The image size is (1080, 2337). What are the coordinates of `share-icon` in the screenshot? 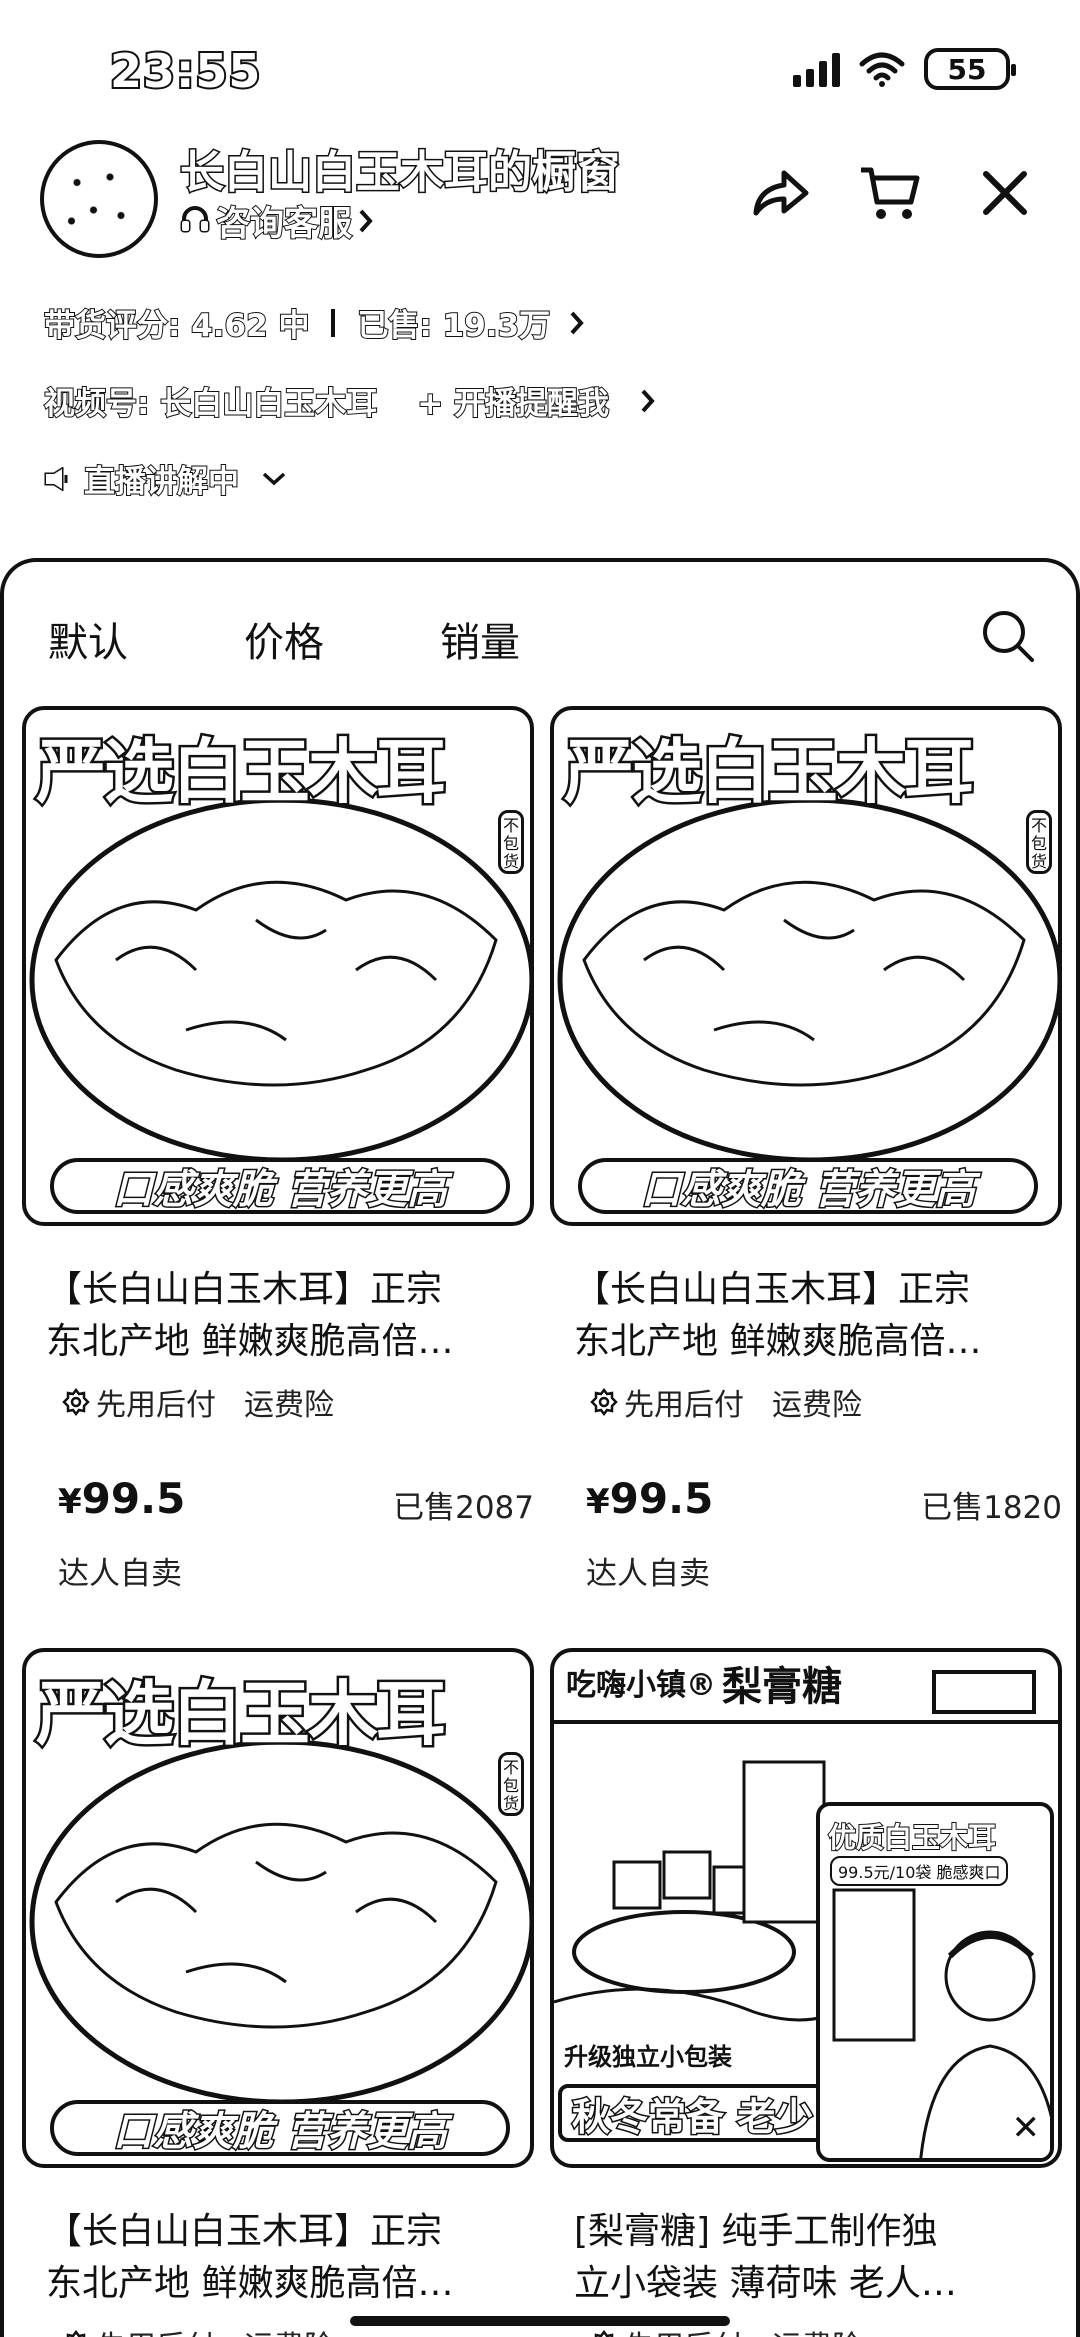 It's located at (780, 193).